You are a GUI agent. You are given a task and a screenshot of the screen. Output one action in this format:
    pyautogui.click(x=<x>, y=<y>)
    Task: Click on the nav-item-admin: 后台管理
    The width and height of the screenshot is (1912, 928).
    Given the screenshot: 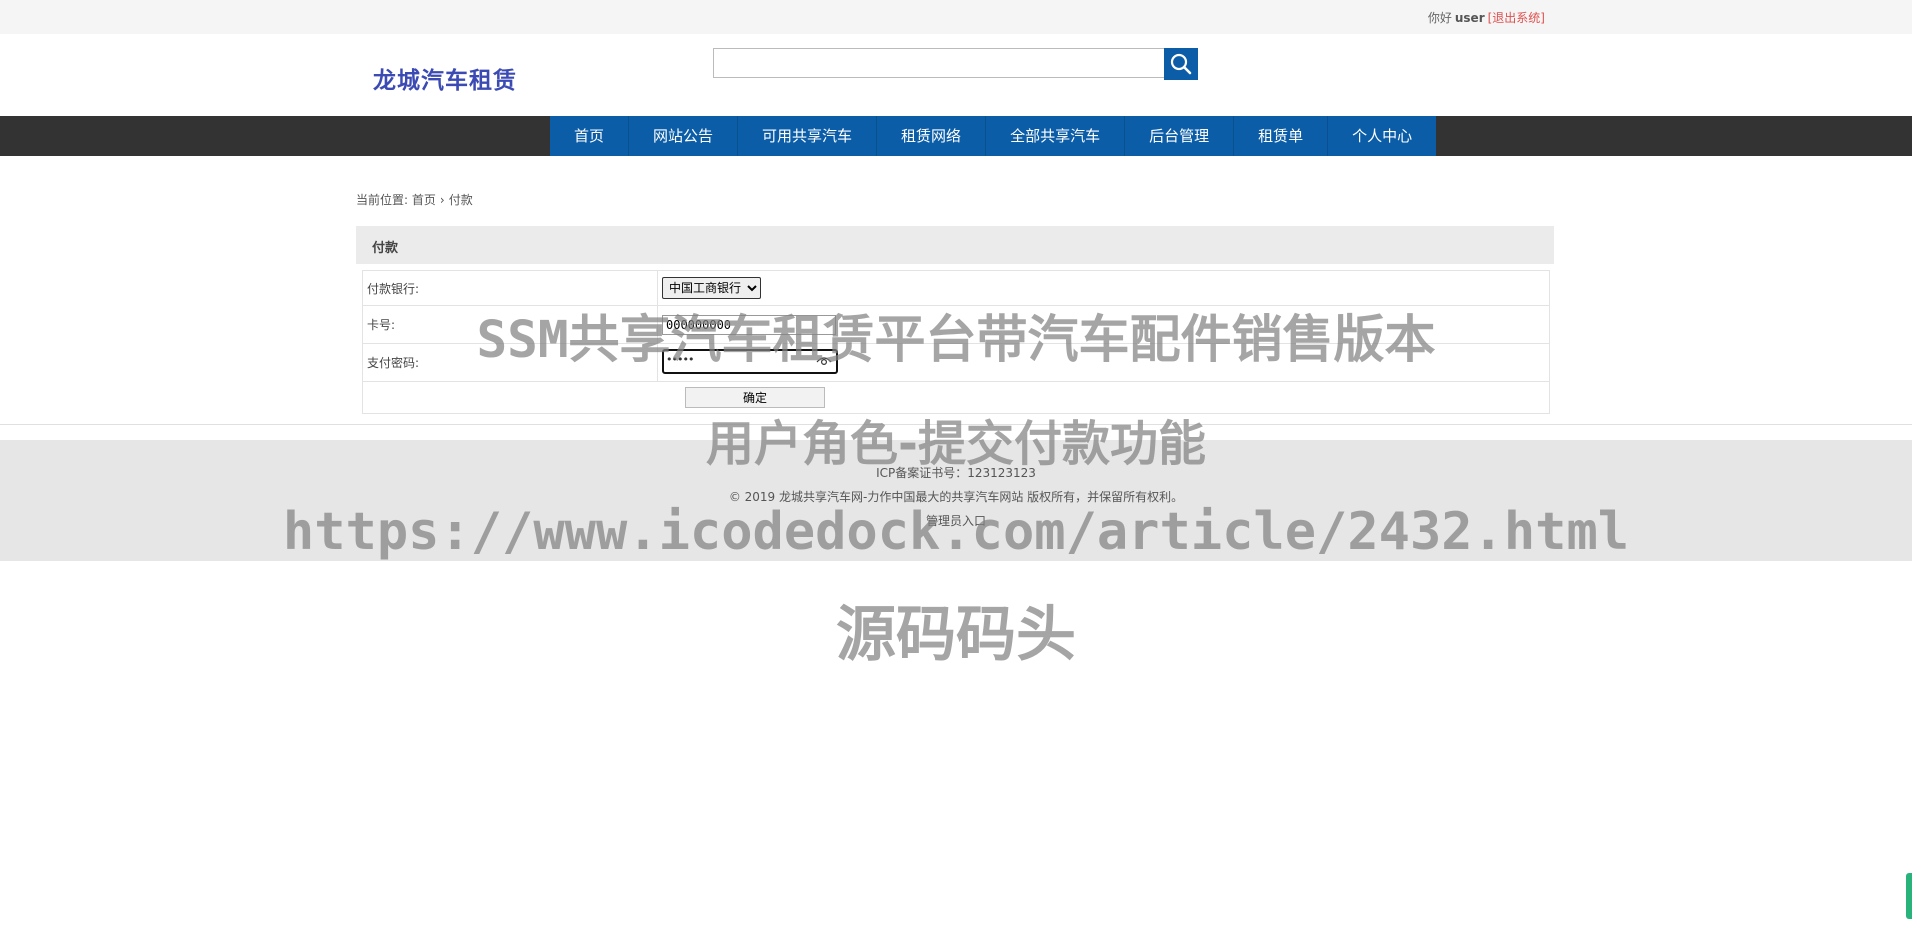 What is the action you would take?
    pyautogui.click(x=1180, y=136)
    